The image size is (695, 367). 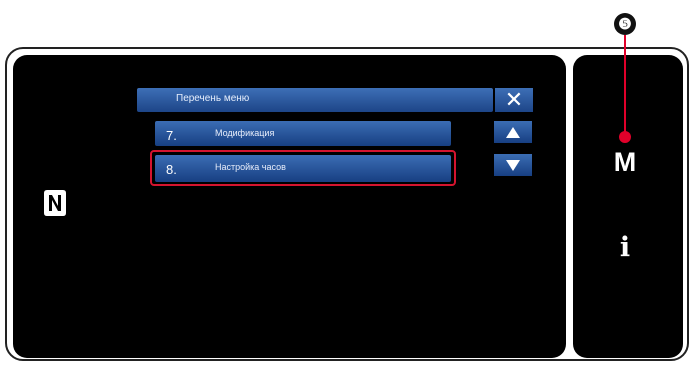 I want to click on close-icon: ✕, so click(x=514, y=99).